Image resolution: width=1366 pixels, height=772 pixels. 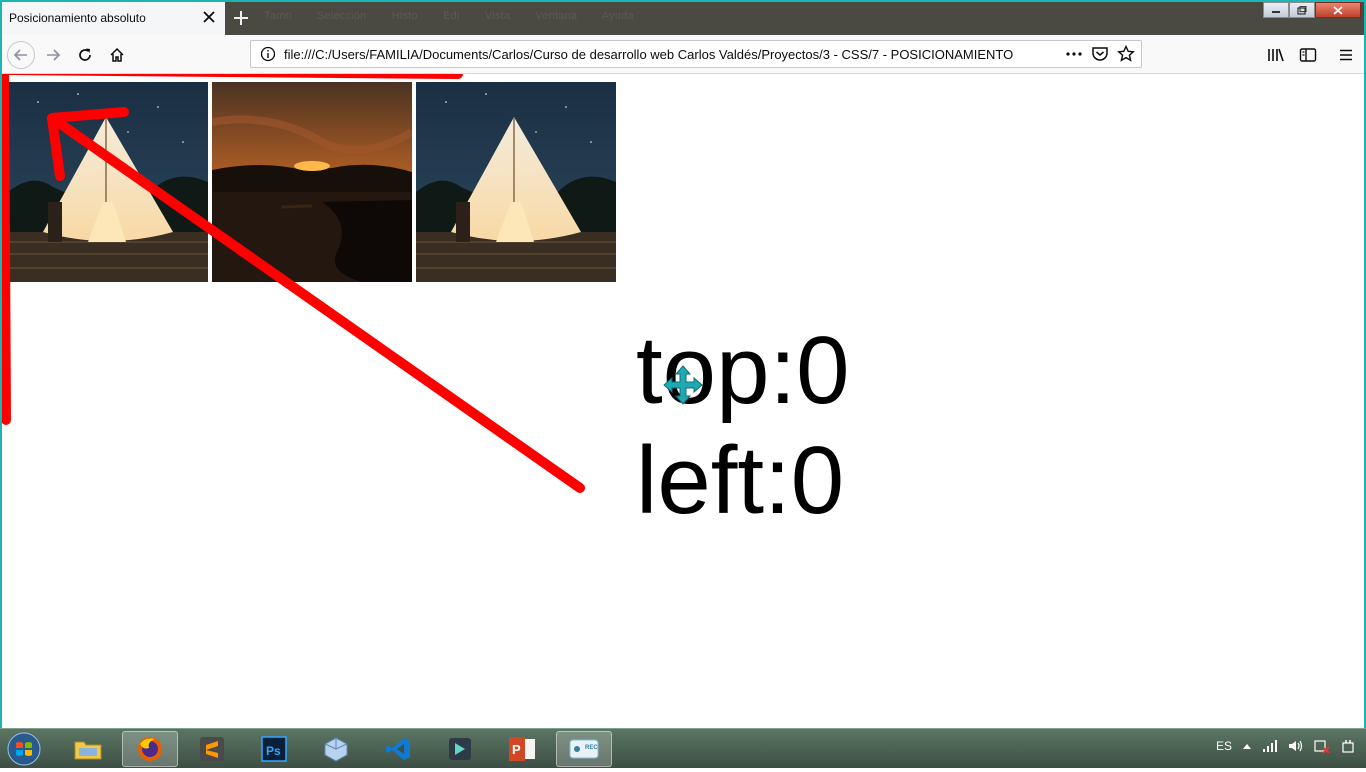 What do you see at coordinates (312, 182) in the screenshot?
I see `sunset-lake-photo` at bounding box center [312, 182].